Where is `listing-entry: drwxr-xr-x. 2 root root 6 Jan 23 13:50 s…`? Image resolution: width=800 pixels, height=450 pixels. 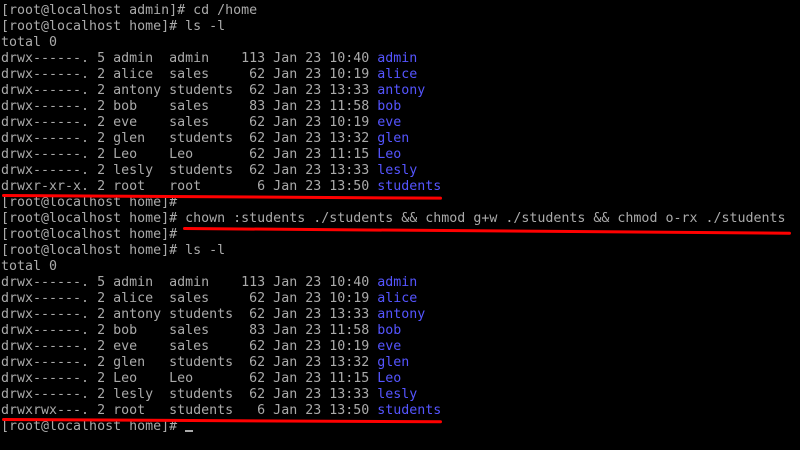 listing-entry: drwxr-xr-x. 2 root root 6 Jan 23 13:50 s… is located at coordinates (221, 187).